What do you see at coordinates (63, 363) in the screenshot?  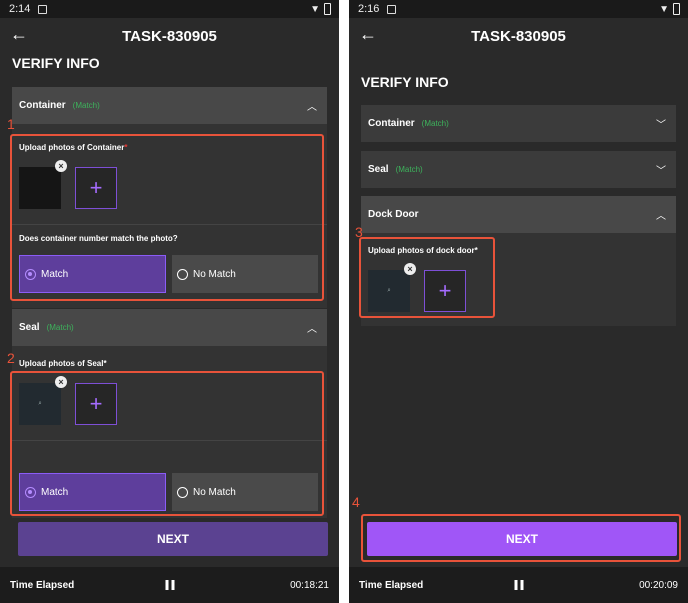 I see `upload-seal-label: Upload photos of Seal*` at bounding box center [63, 363].